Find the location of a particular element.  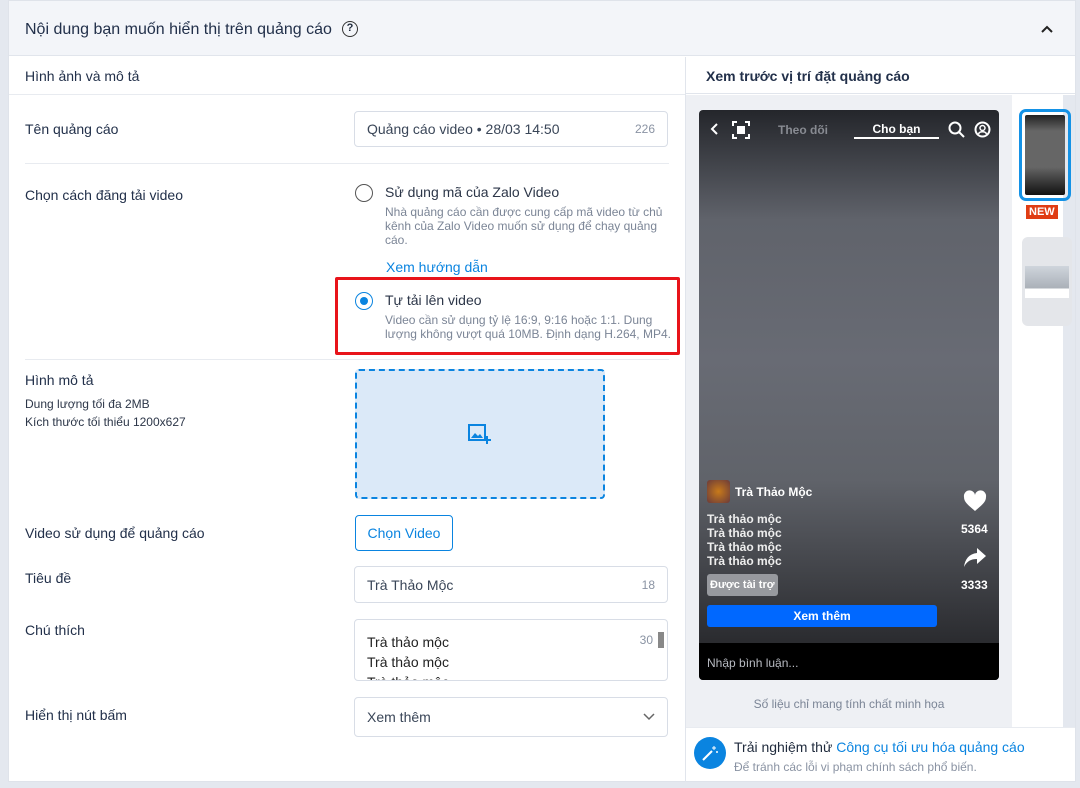

ad-name-input: Quảng cáo video • 28/03 14:50 226 is located at coordinates (511, 129).